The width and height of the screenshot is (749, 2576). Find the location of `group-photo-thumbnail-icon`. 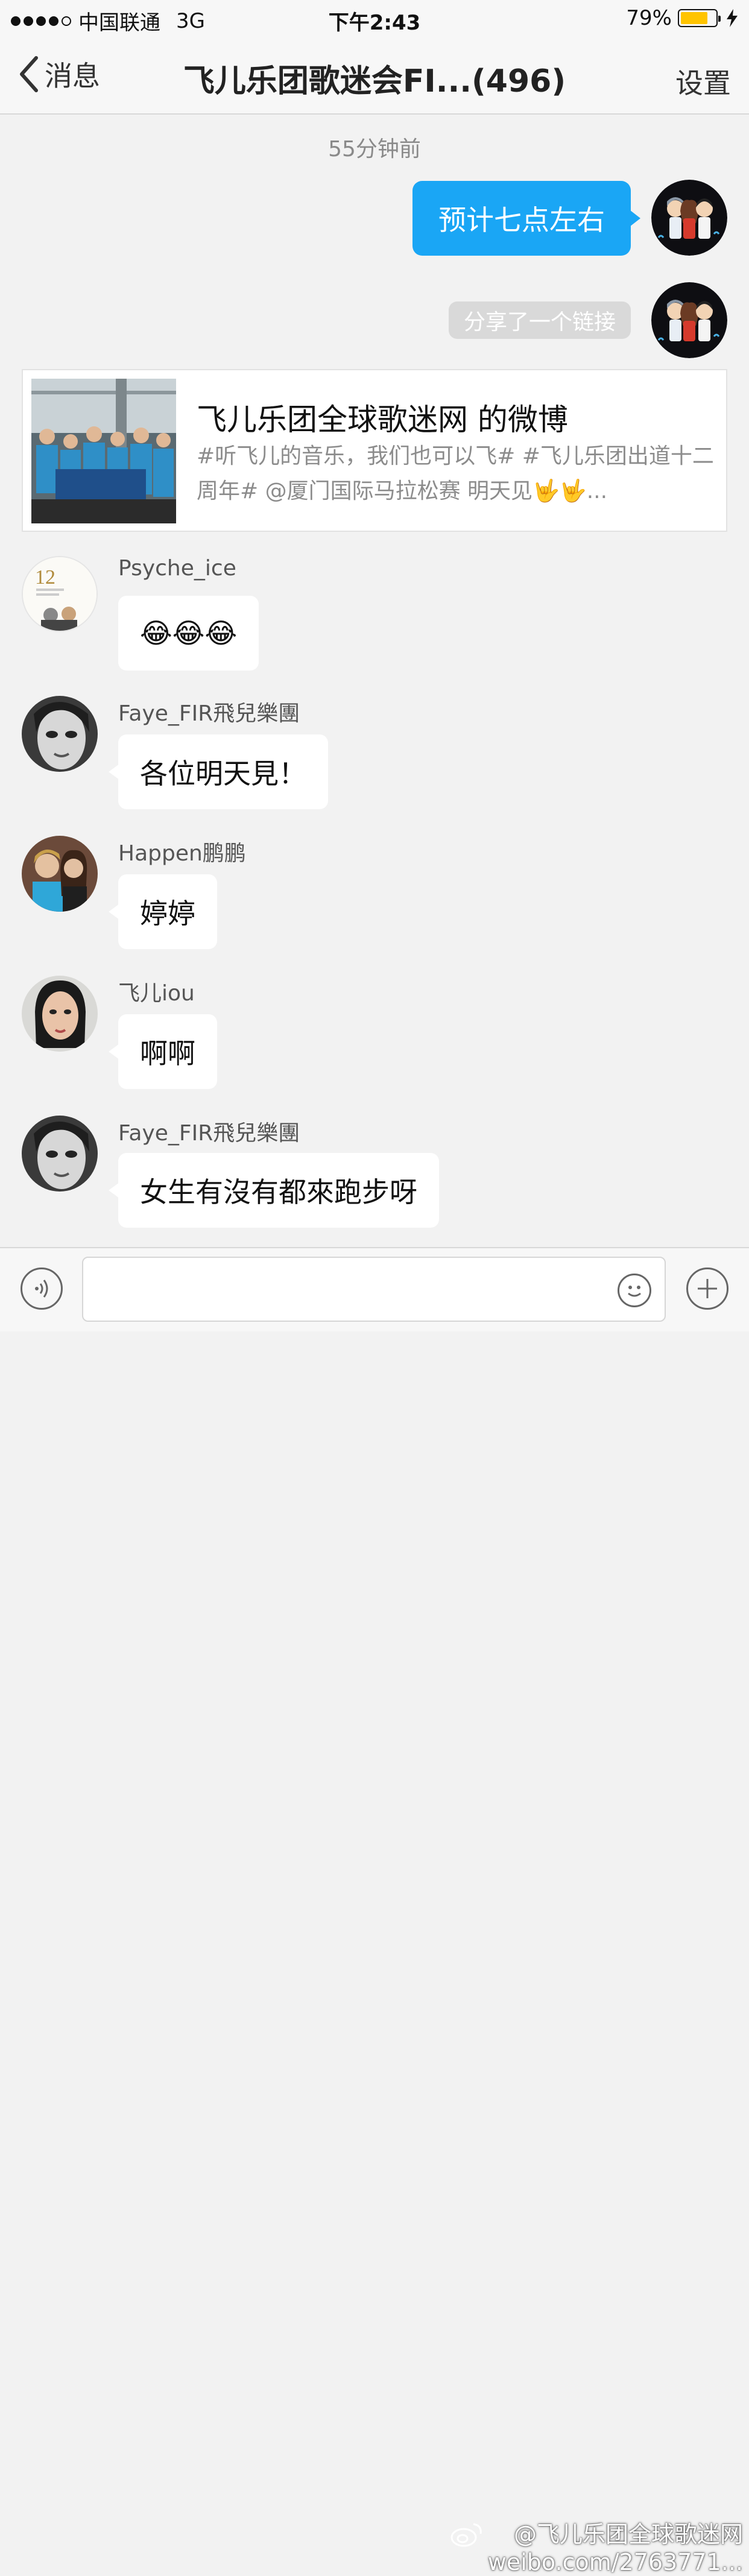

group-photo-thumbnail-icon is located at coordinates (103, 451).